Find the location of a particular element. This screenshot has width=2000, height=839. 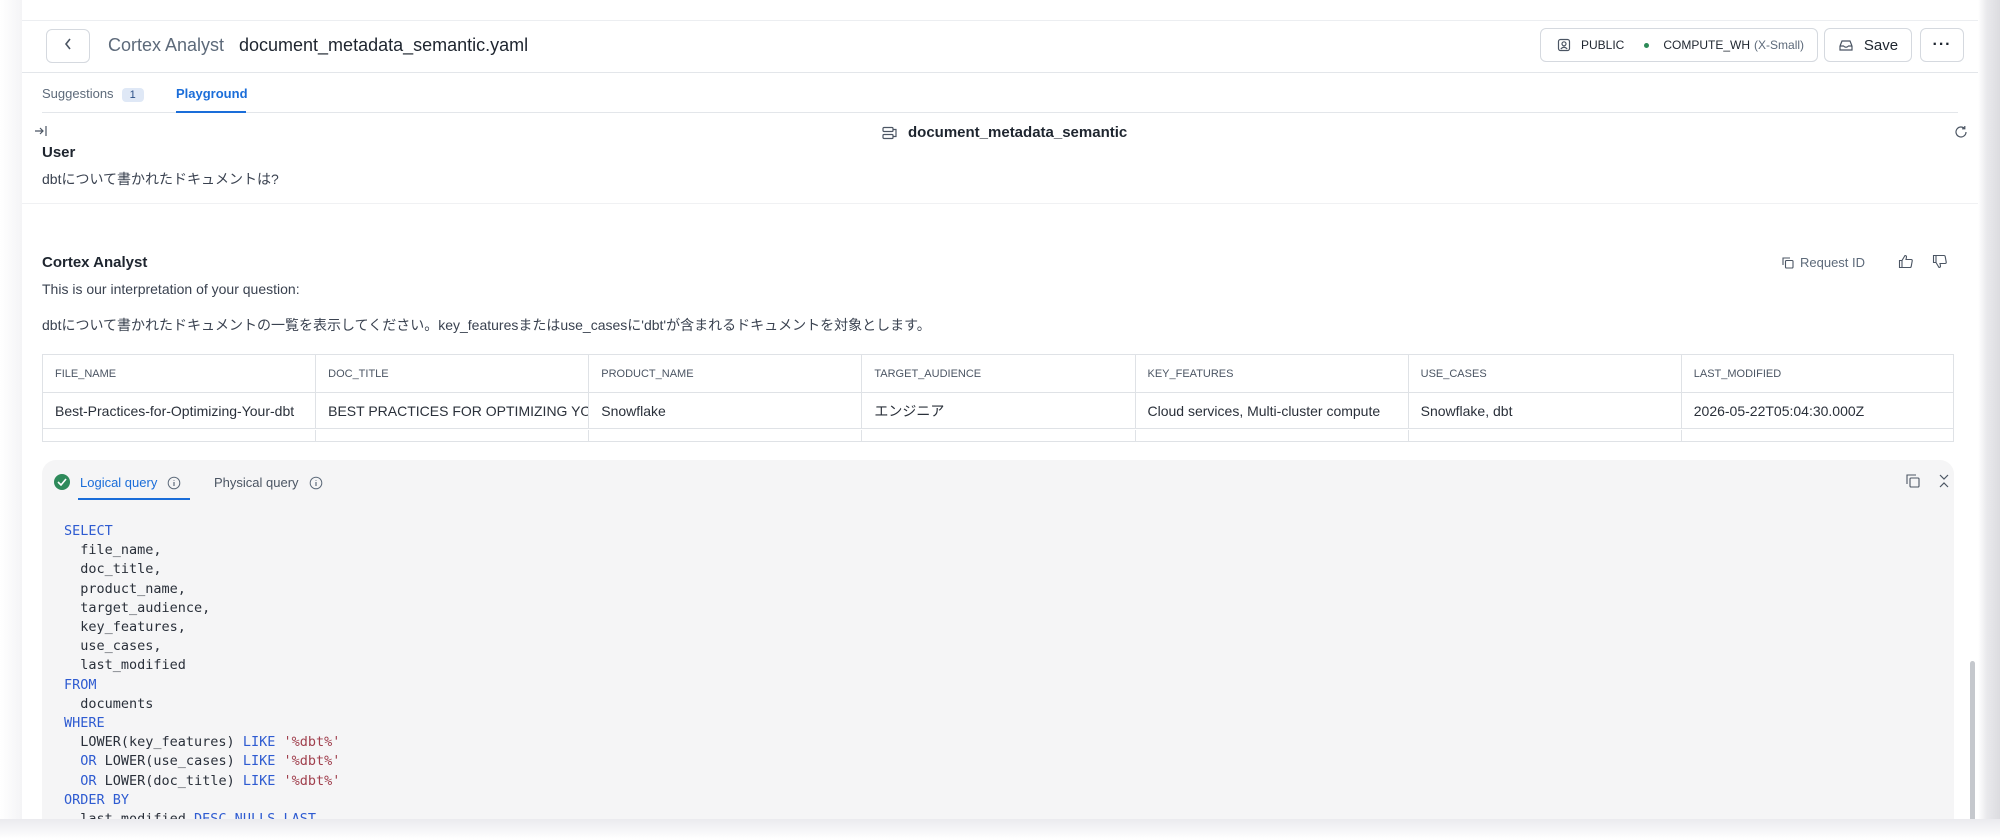

message-divider is located at coordinates (1000, 203).